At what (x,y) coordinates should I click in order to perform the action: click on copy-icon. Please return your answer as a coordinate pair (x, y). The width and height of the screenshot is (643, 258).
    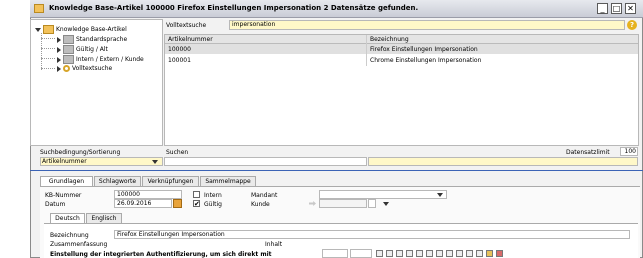
    Looking at the image, I should click on (459, 253).